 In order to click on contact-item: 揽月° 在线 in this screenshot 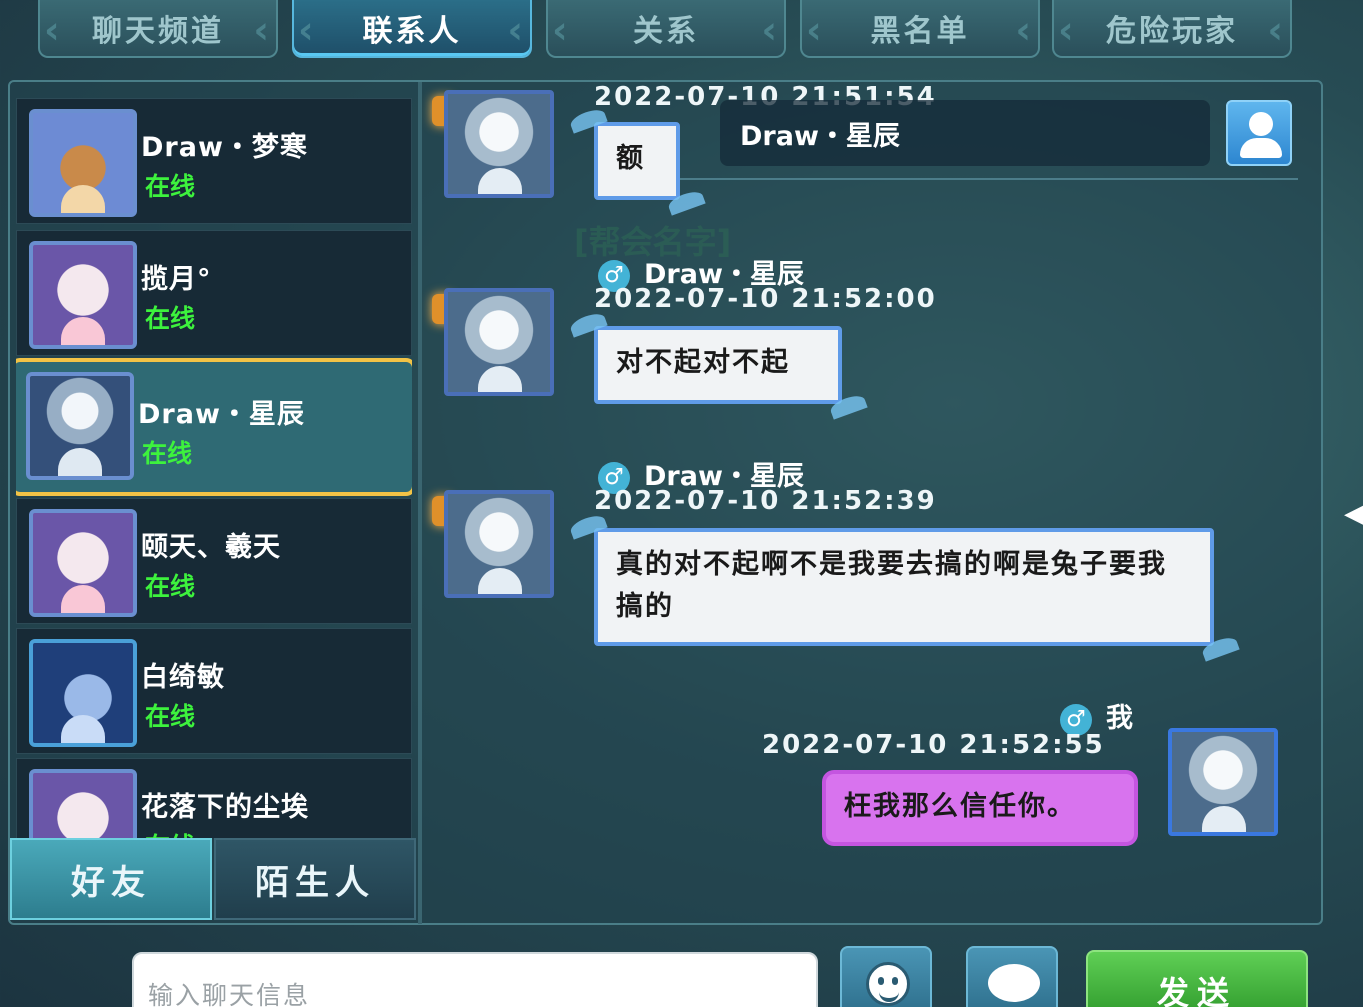, I will do `click(214, 293)`.